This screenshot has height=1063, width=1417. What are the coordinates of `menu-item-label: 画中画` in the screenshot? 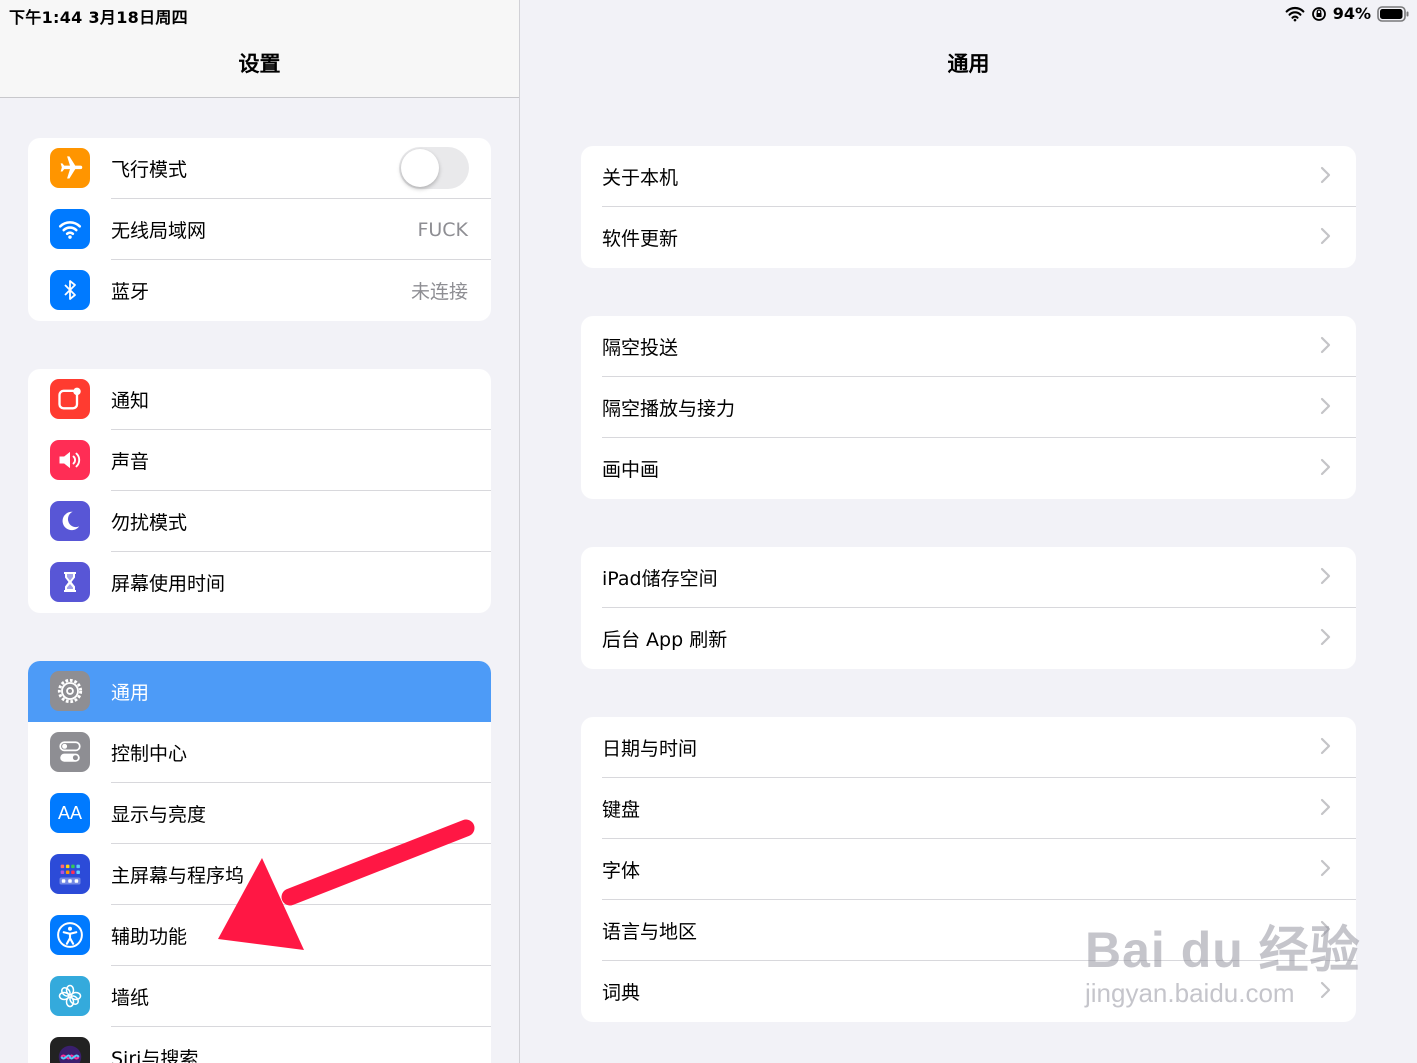 It's located at (631, 470).